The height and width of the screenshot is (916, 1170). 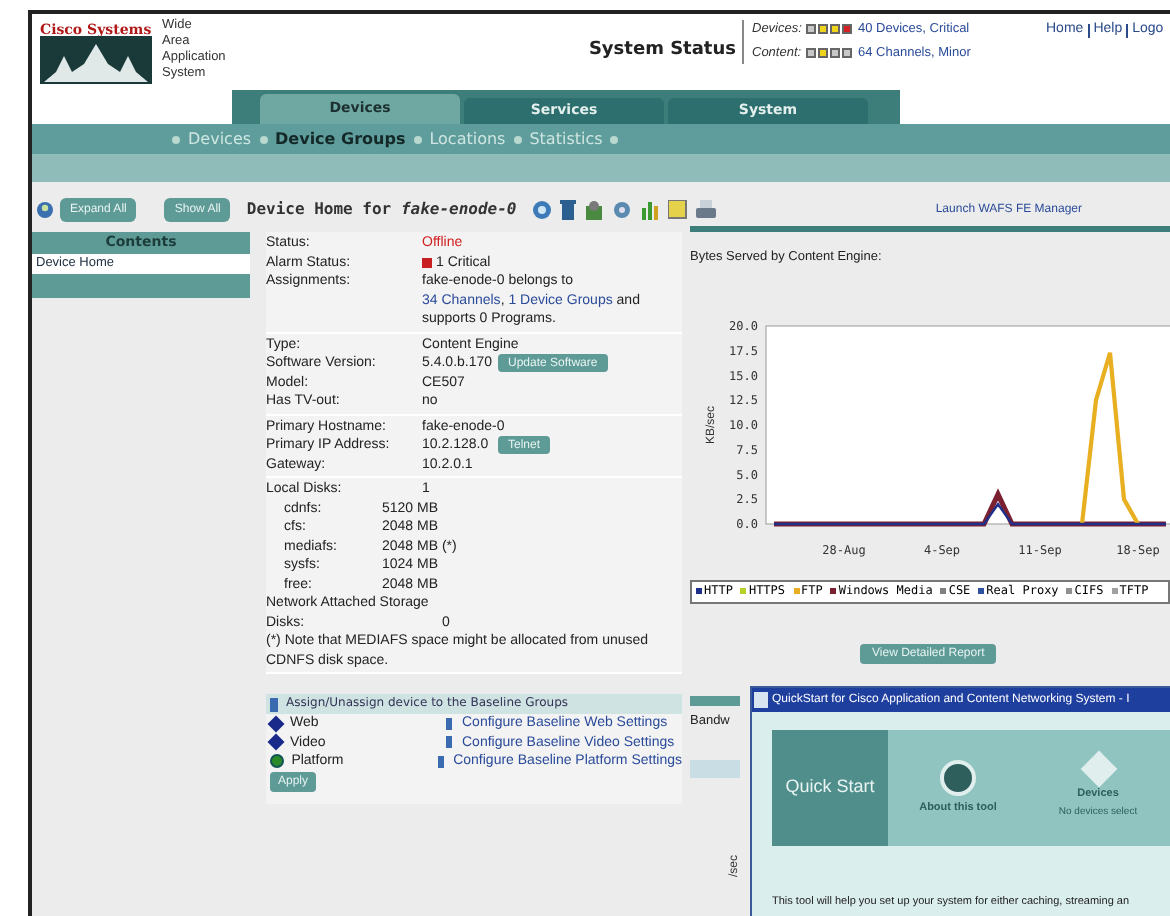 What do you see at coordinates (381, 210) in the screenshot?
I see `page-title: Device Home for fake-enode-0` at bounding box center [381, 210].